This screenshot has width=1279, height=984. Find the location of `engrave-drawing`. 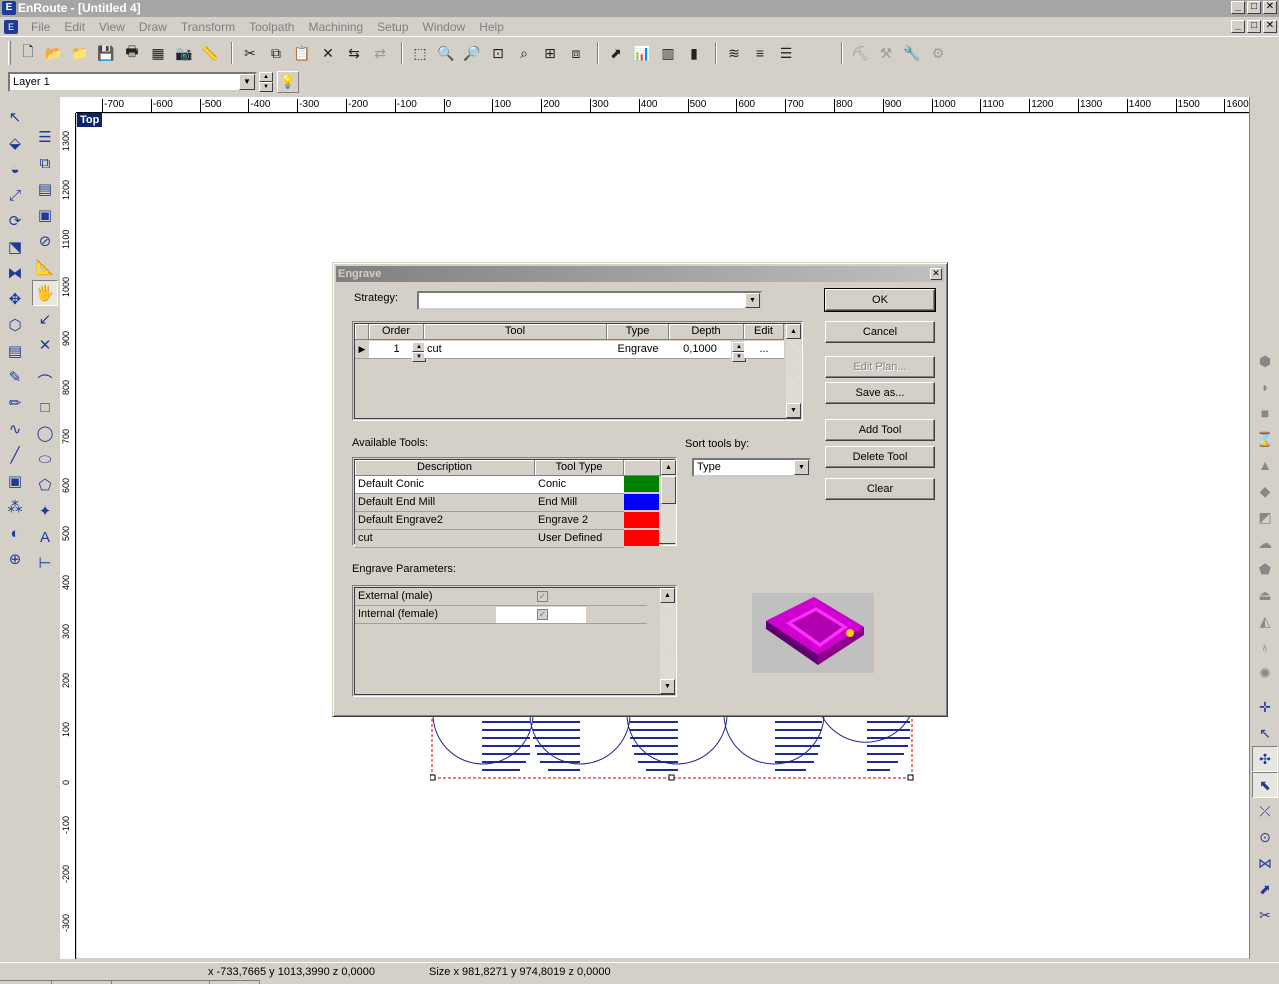

engrave-drawing is located at coordinates (673, 749).